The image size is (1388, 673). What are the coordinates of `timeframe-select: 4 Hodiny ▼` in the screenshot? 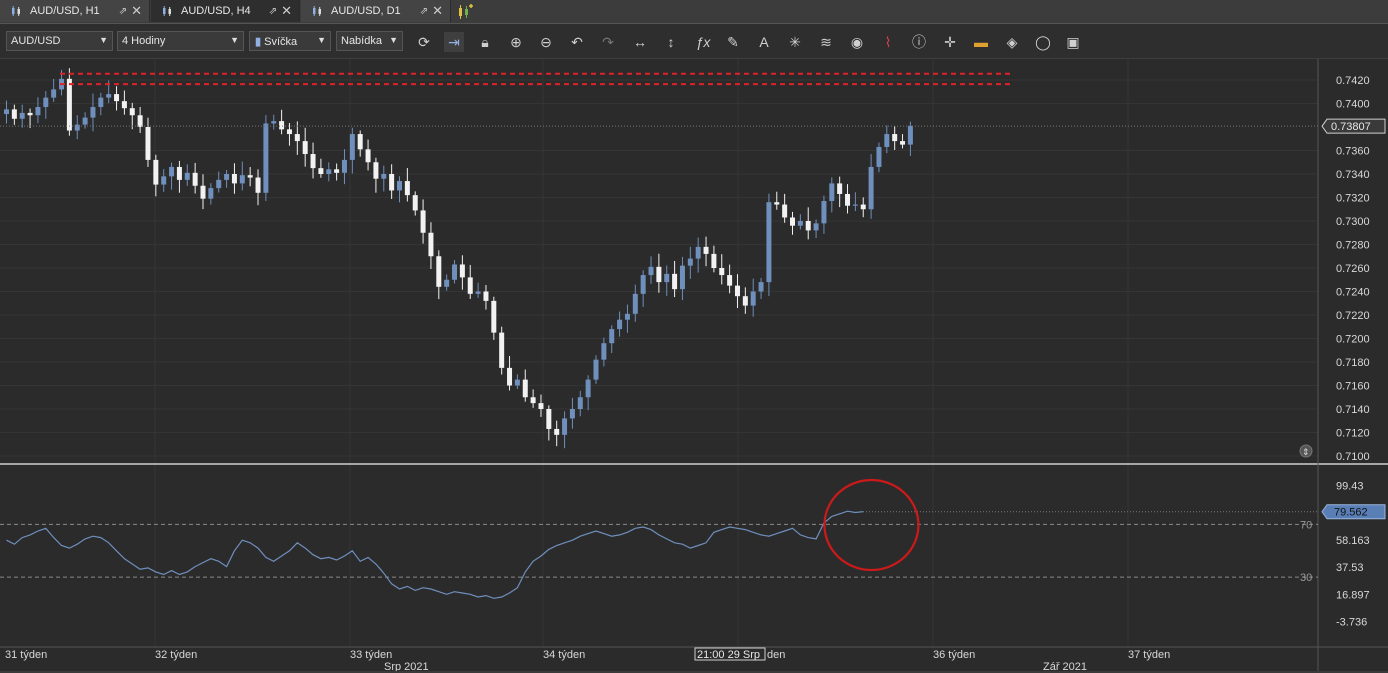 It's located at (180, 41).